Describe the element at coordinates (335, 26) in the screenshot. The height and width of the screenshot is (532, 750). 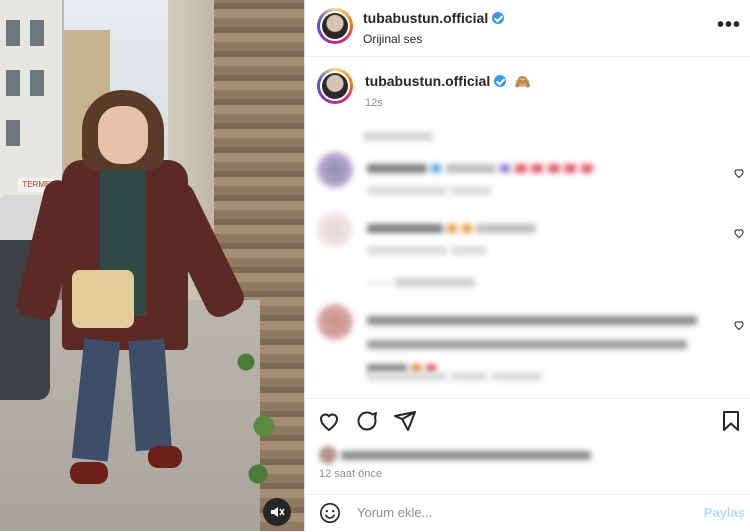
I see `header-avatar` at that location.